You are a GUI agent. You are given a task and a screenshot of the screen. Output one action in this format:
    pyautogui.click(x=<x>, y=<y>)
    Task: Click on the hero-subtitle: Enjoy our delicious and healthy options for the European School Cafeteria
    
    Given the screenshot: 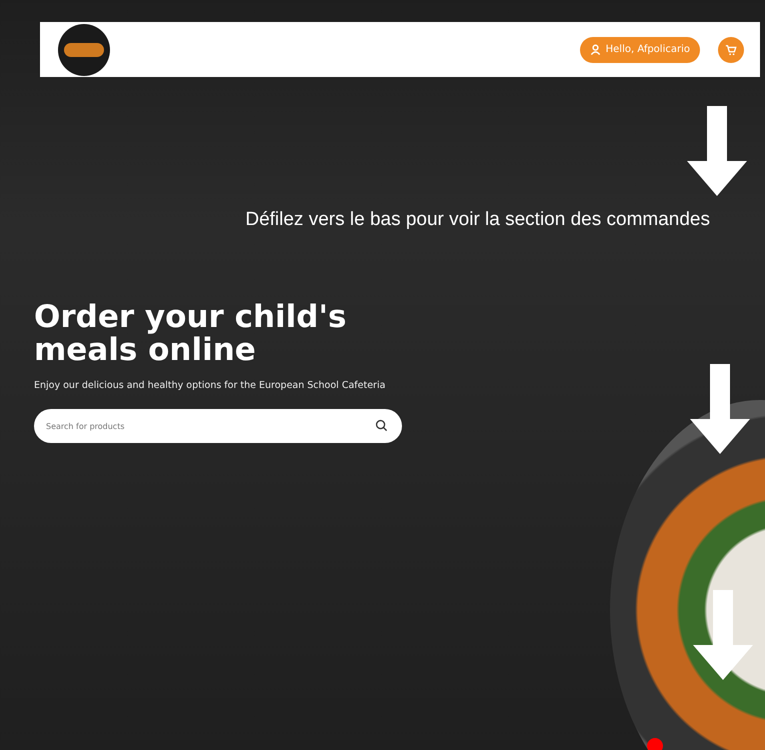 What is the action you would take?
    pyautogui.click(x=210, y=386)
    